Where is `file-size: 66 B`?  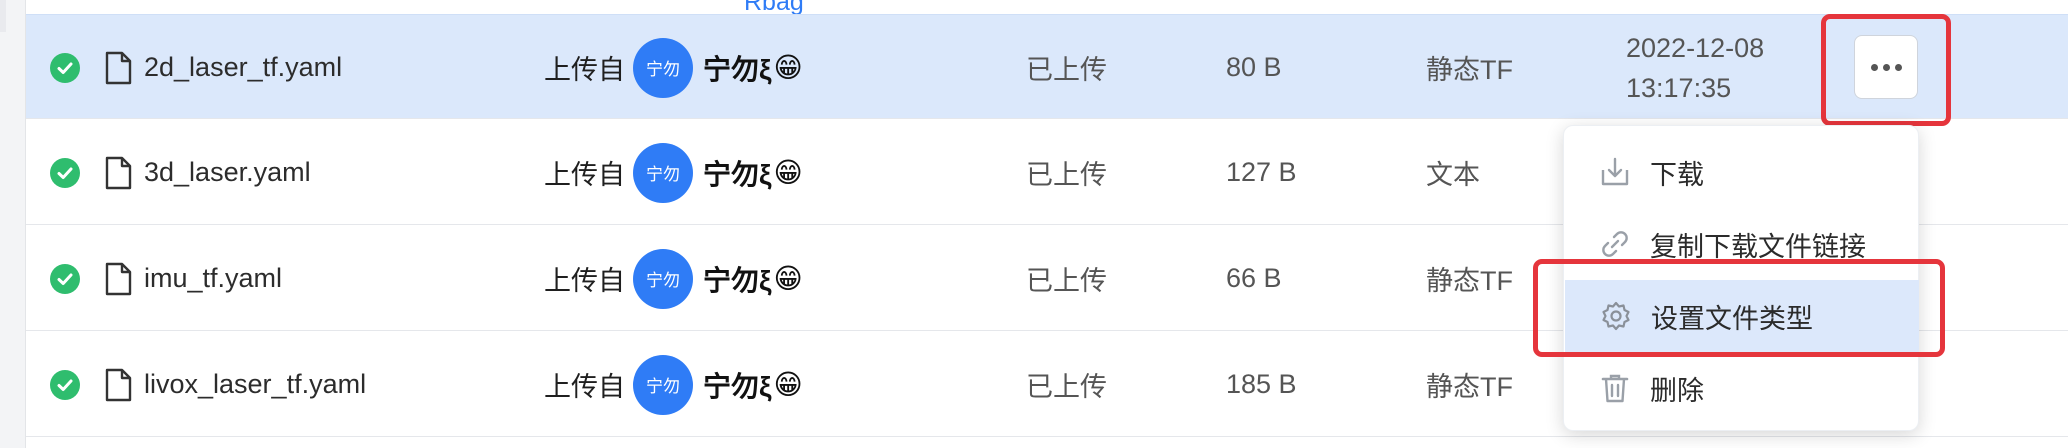
file-size: 66 B is located at coordinates (1254, 278).